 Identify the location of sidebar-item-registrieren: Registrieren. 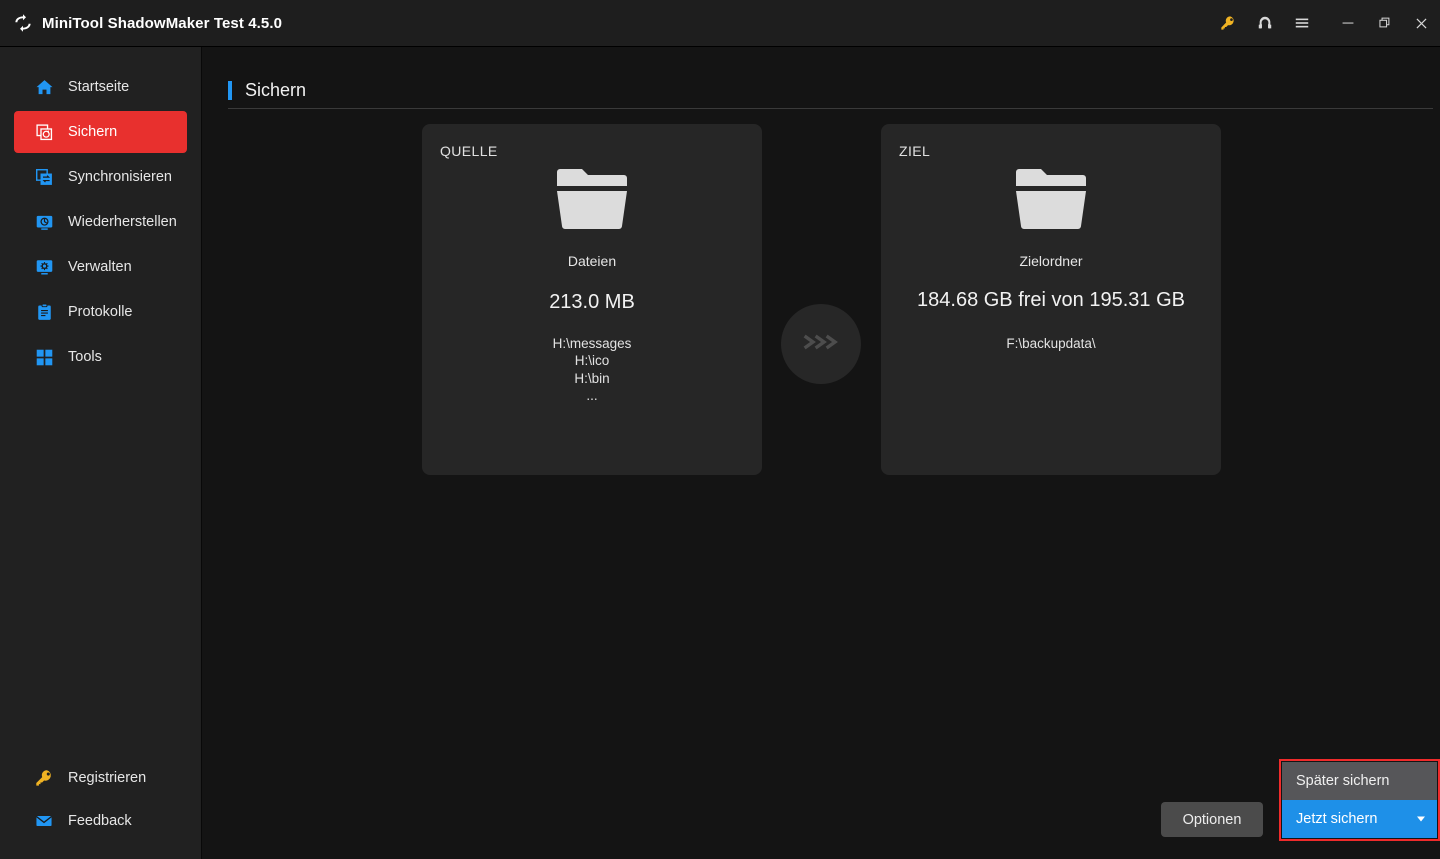
(101, 778).